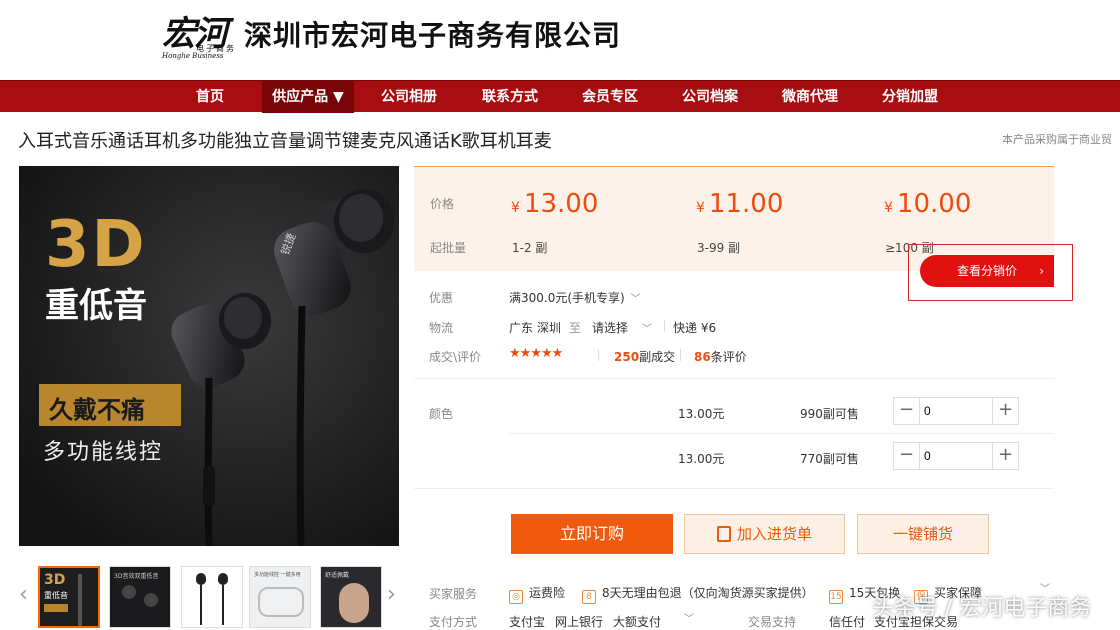  Describe the element at coordinates (56, 595) in the screenshot. I see `thumb-1-sub: 重低音` at that location.